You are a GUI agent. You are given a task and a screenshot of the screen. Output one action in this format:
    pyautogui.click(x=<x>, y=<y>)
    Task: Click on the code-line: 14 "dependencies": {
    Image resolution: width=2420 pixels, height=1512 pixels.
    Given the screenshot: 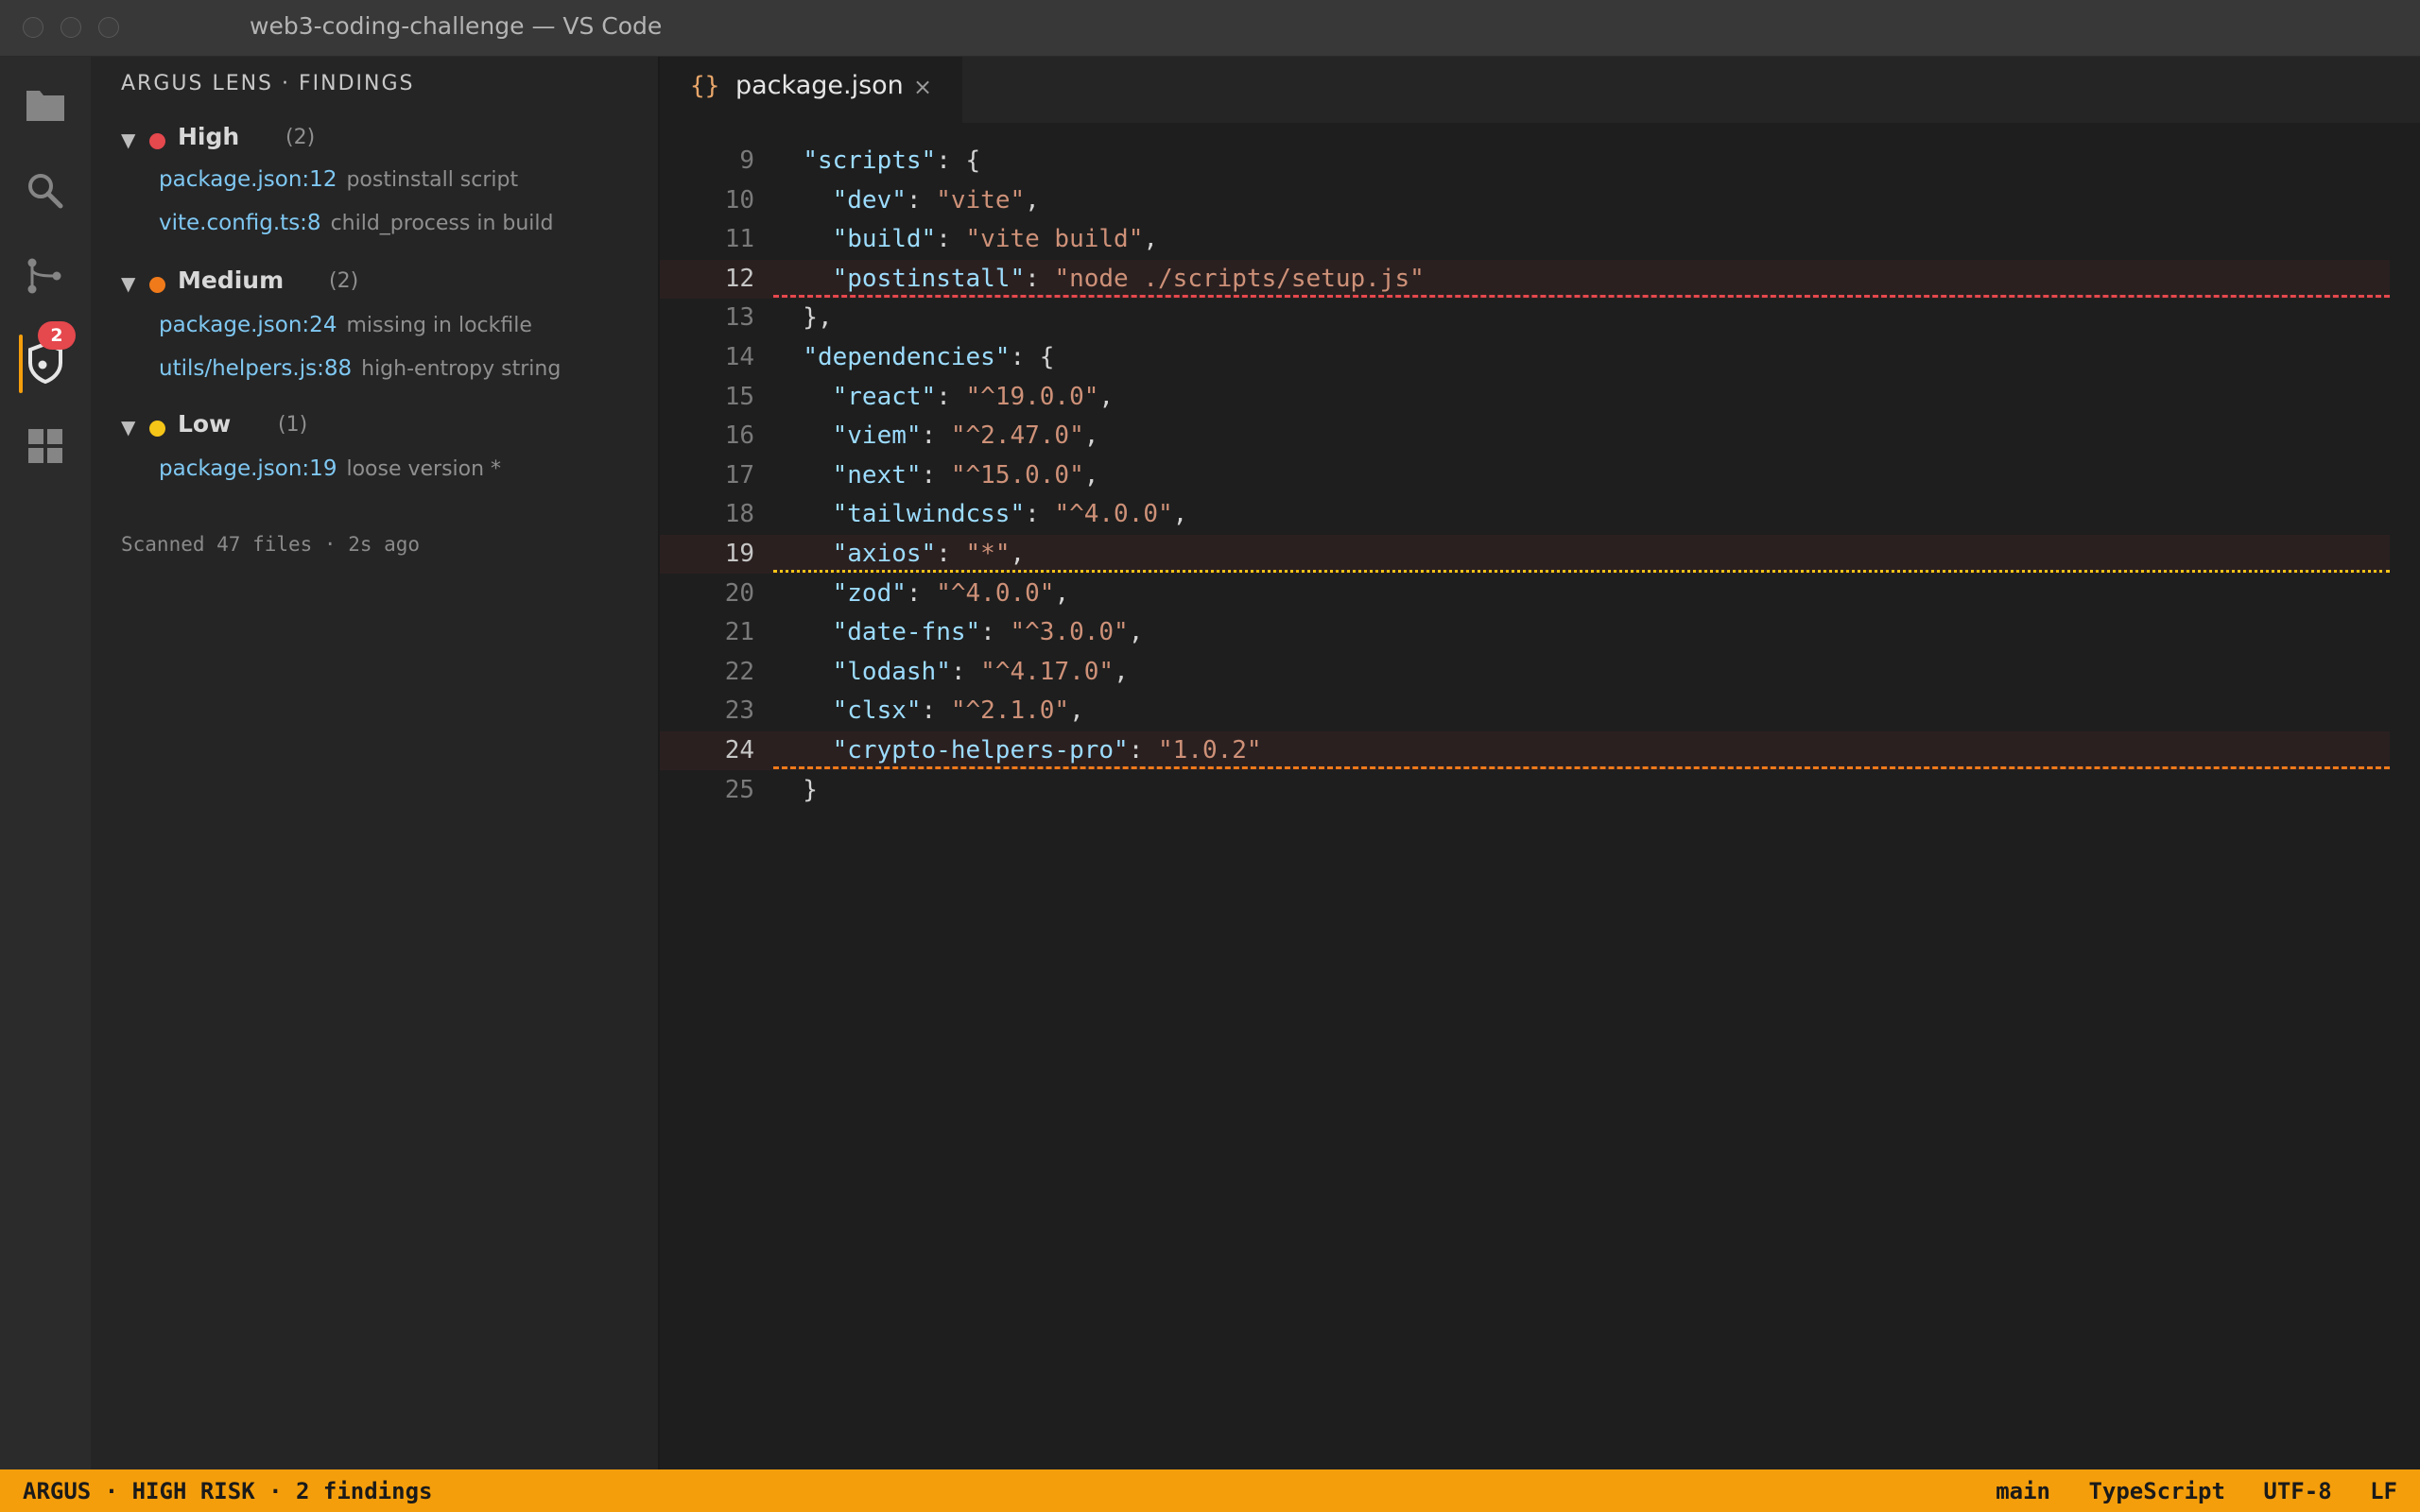 What is the action you would take?
    pyautogui.click(x=1525, y=357)
    